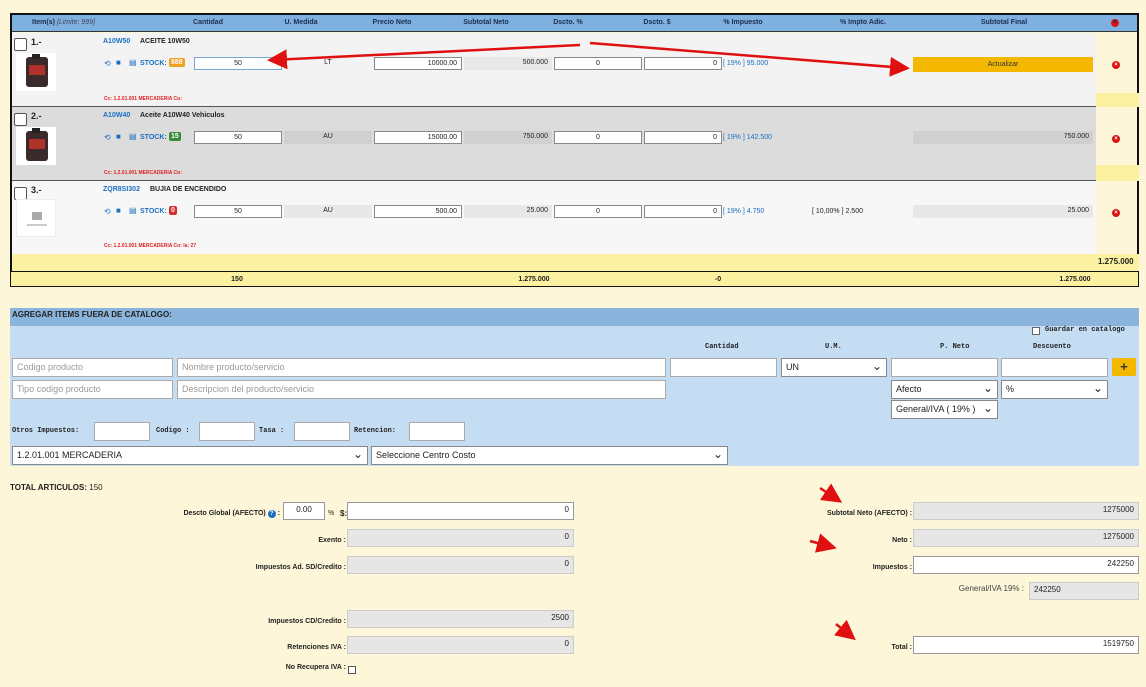  I want to click on arrow-impuestos, so click(823, 543).